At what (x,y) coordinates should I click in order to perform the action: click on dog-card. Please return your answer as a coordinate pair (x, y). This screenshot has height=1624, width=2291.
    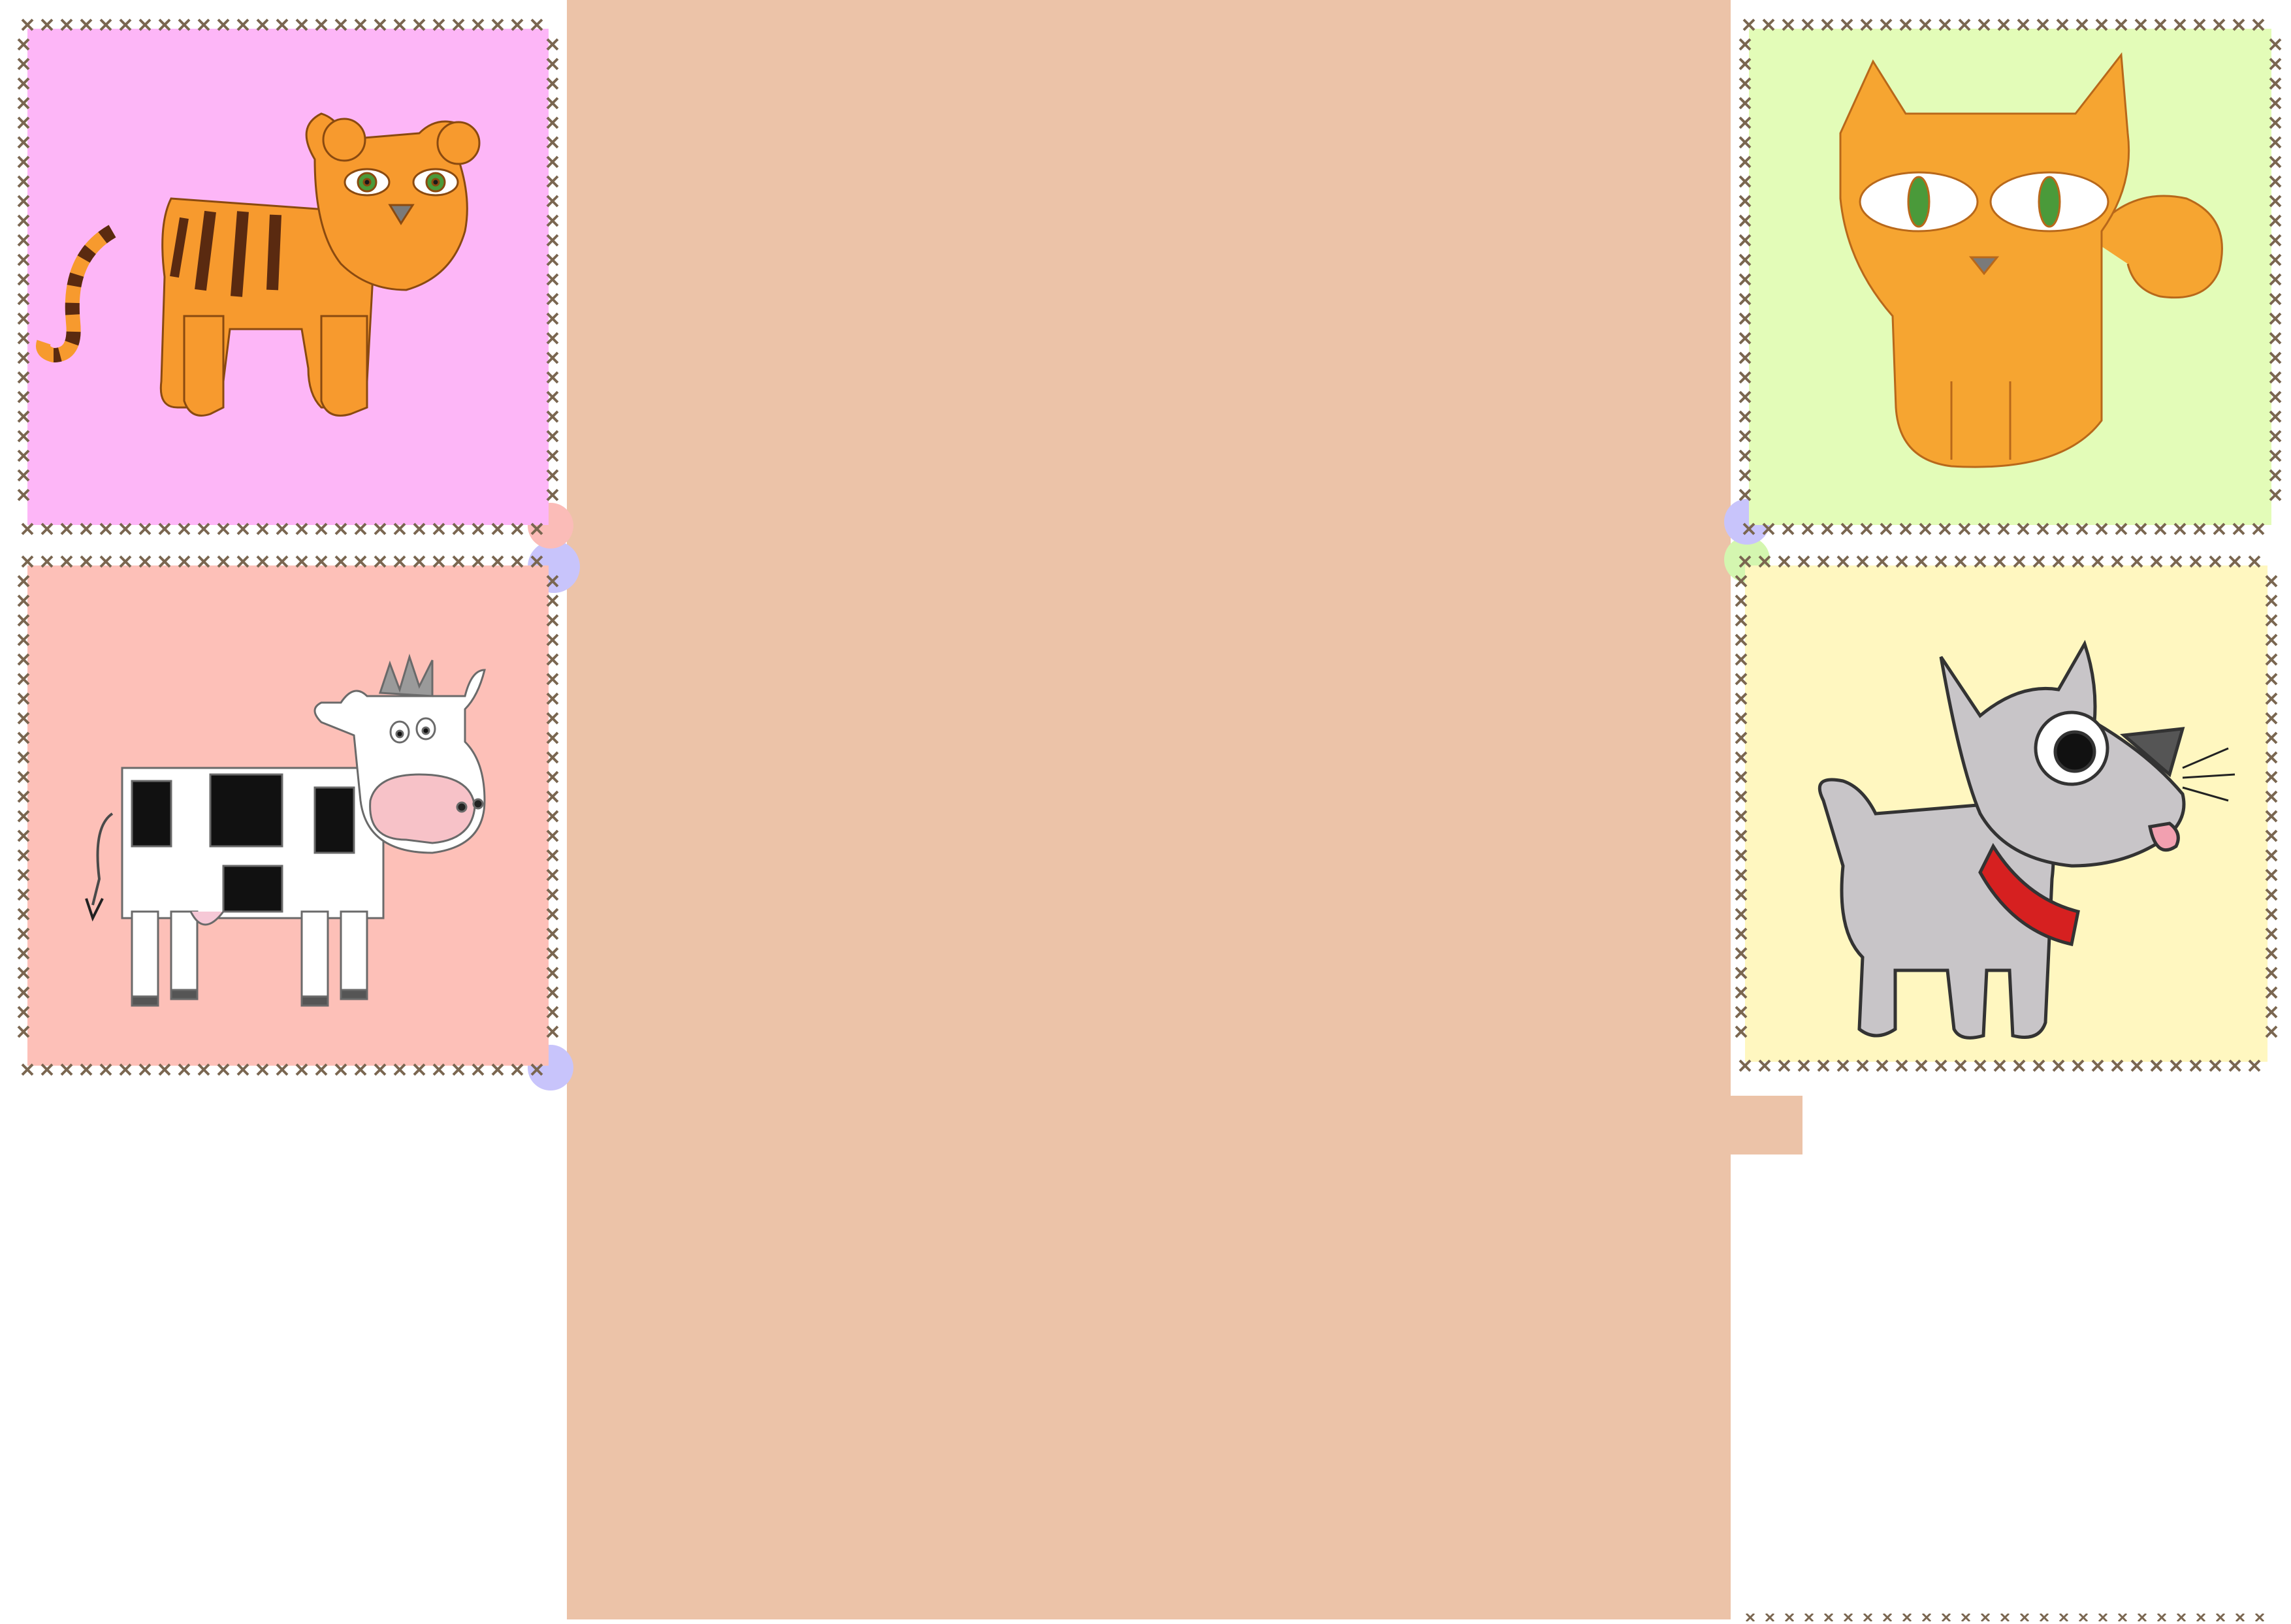
    Looking at the image, I should click on (2006, 814).